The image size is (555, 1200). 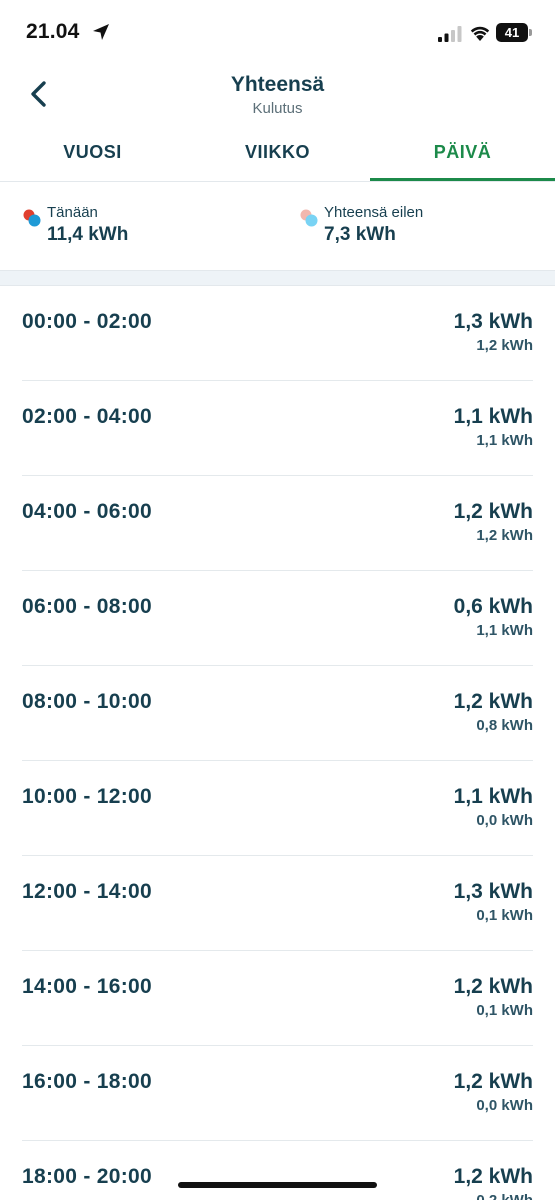 I want to click on list-item: 08:00 - 10:00 1,2 kWh 0,8 kWh, so click(x=277, y=713).